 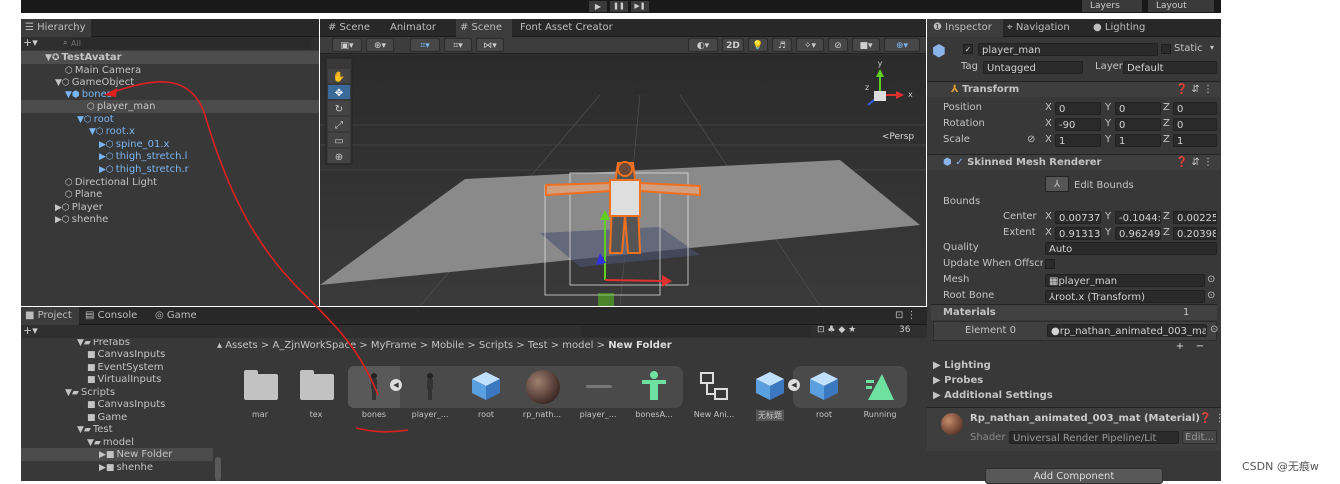 I want to click on center-z-field: 0.00225, so click(x=1195, y=217).